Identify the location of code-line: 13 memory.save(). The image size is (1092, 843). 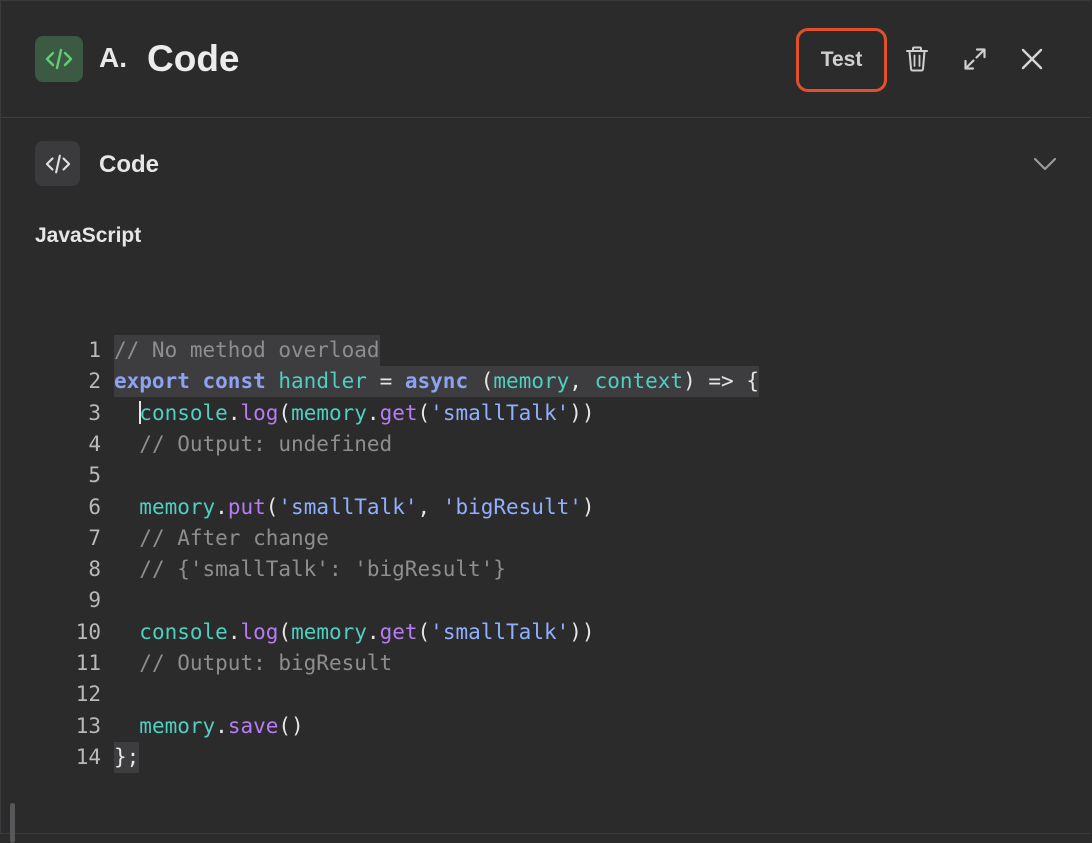
(561, 726).